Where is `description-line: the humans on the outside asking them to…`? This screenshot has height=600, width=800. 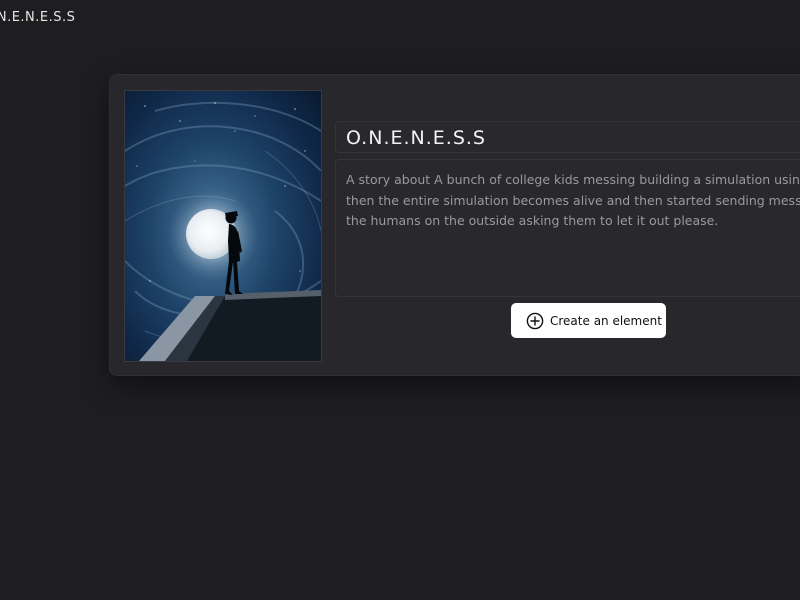
description-line: the humans on the outside asking them to… is located at coordinates (532, 220).